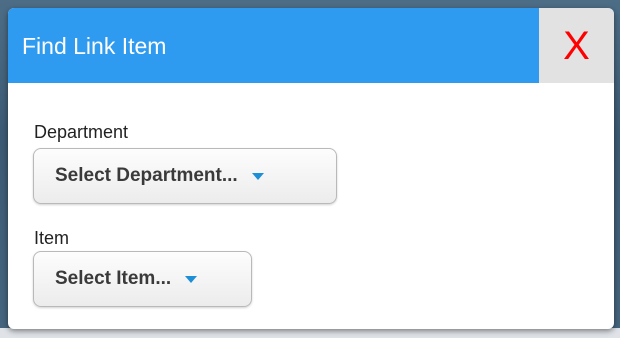 The image size is (620, 338). Describe the element at coordinates (81, 132) in the screenshot. I see `department-label: Department` at that location.